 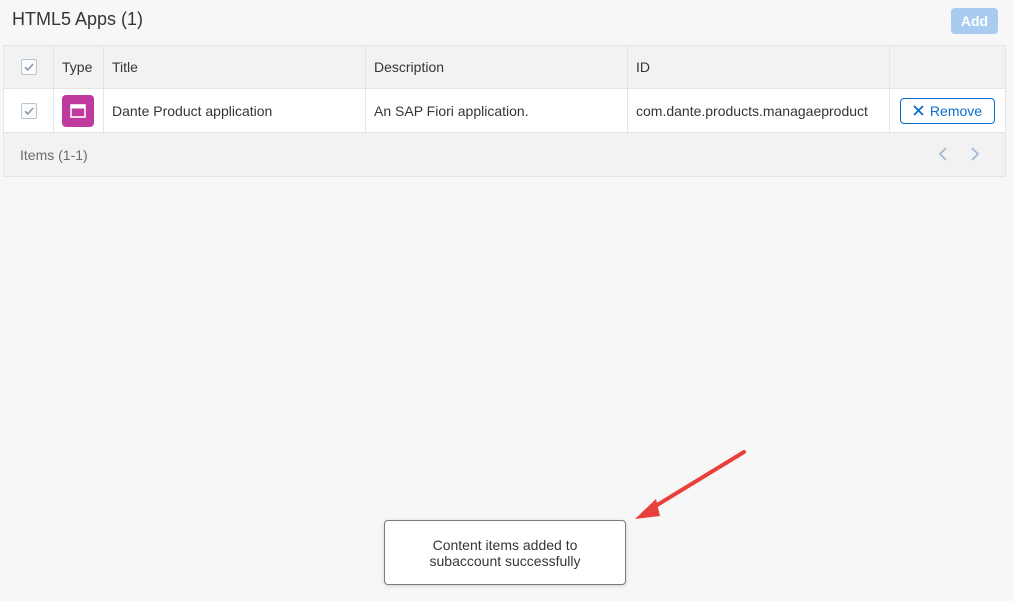 I want to click on remove-button: Remove, so click(x=947, y=110).